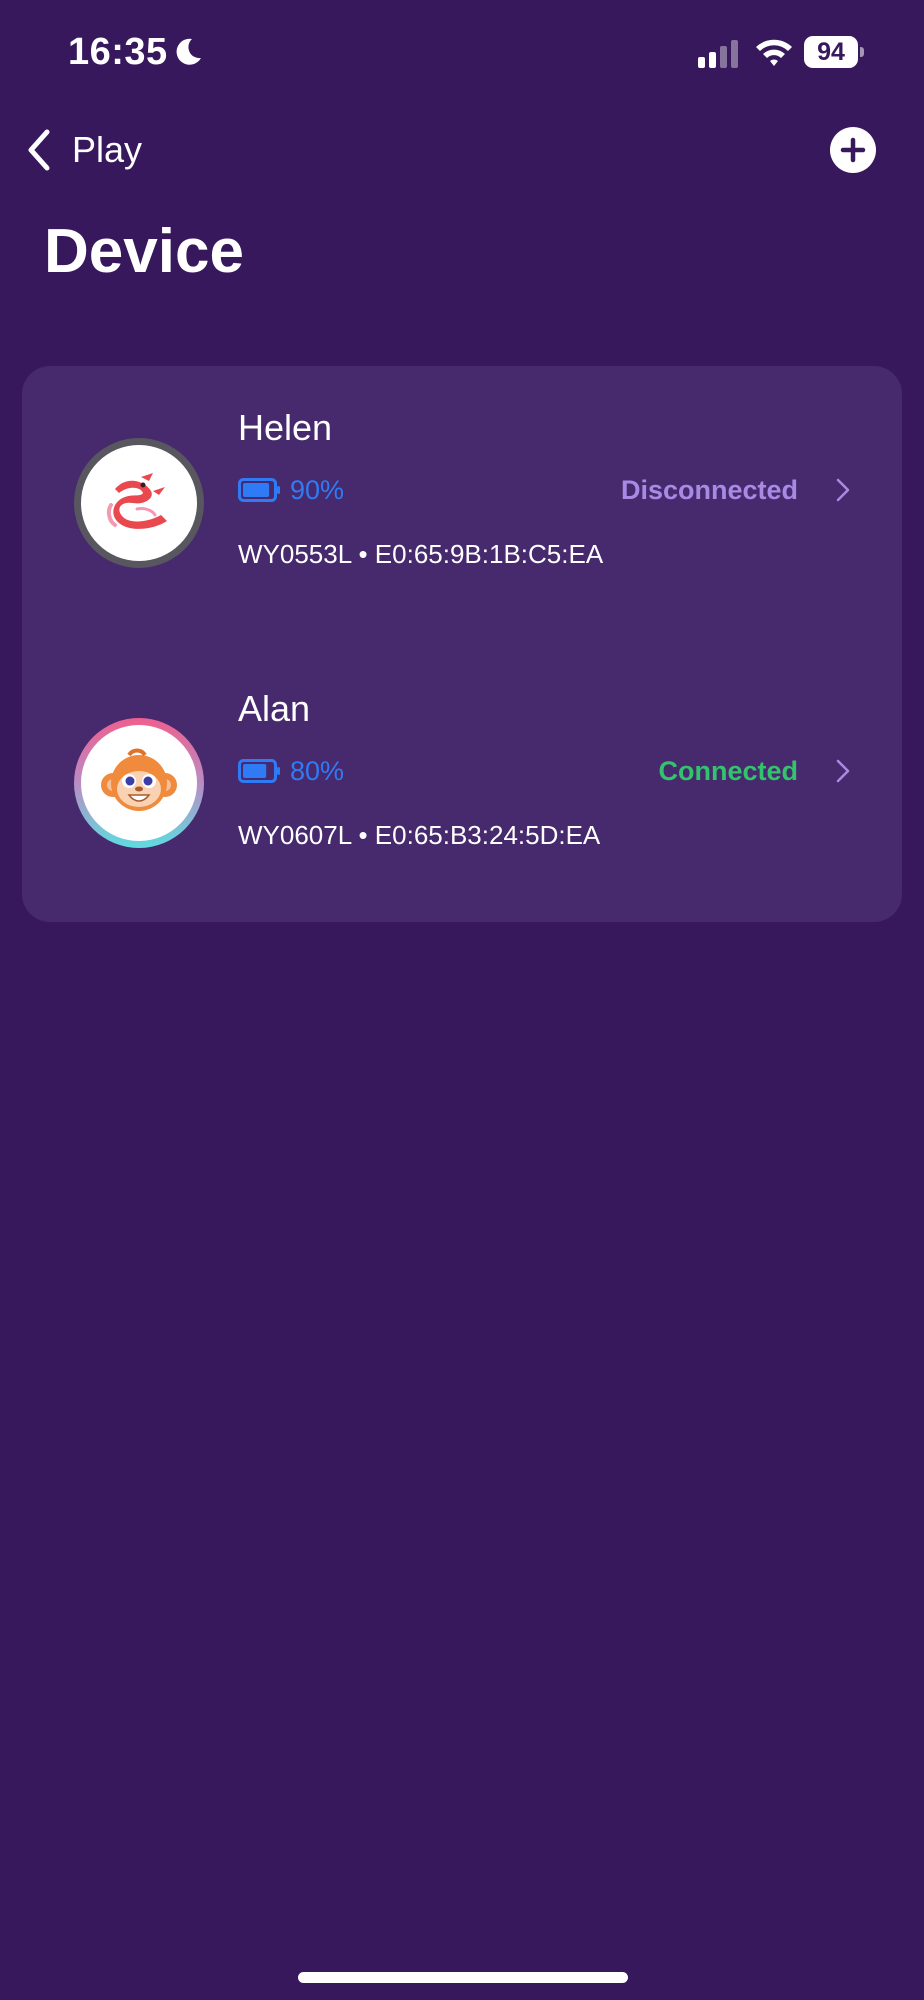  I want to click on wifi-icon, so click(774, 52).